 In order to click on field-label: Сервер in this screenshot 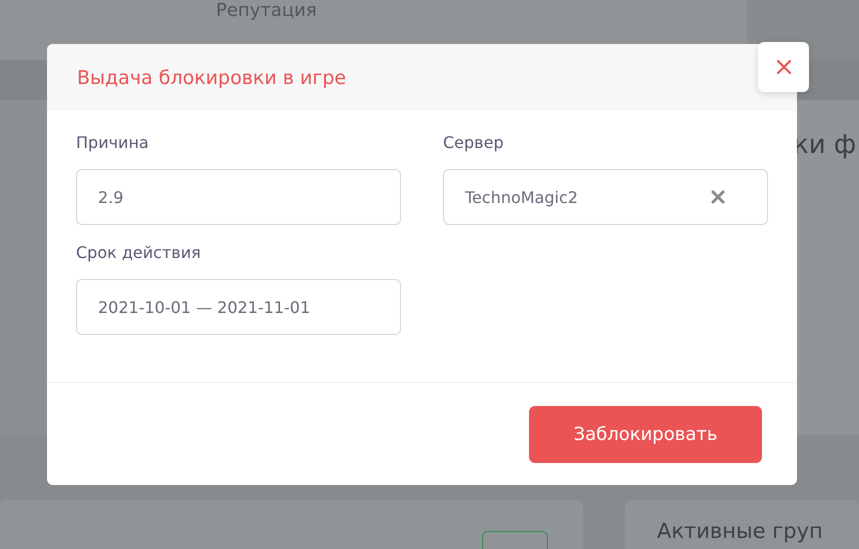, I will do `click(474, 143)`.